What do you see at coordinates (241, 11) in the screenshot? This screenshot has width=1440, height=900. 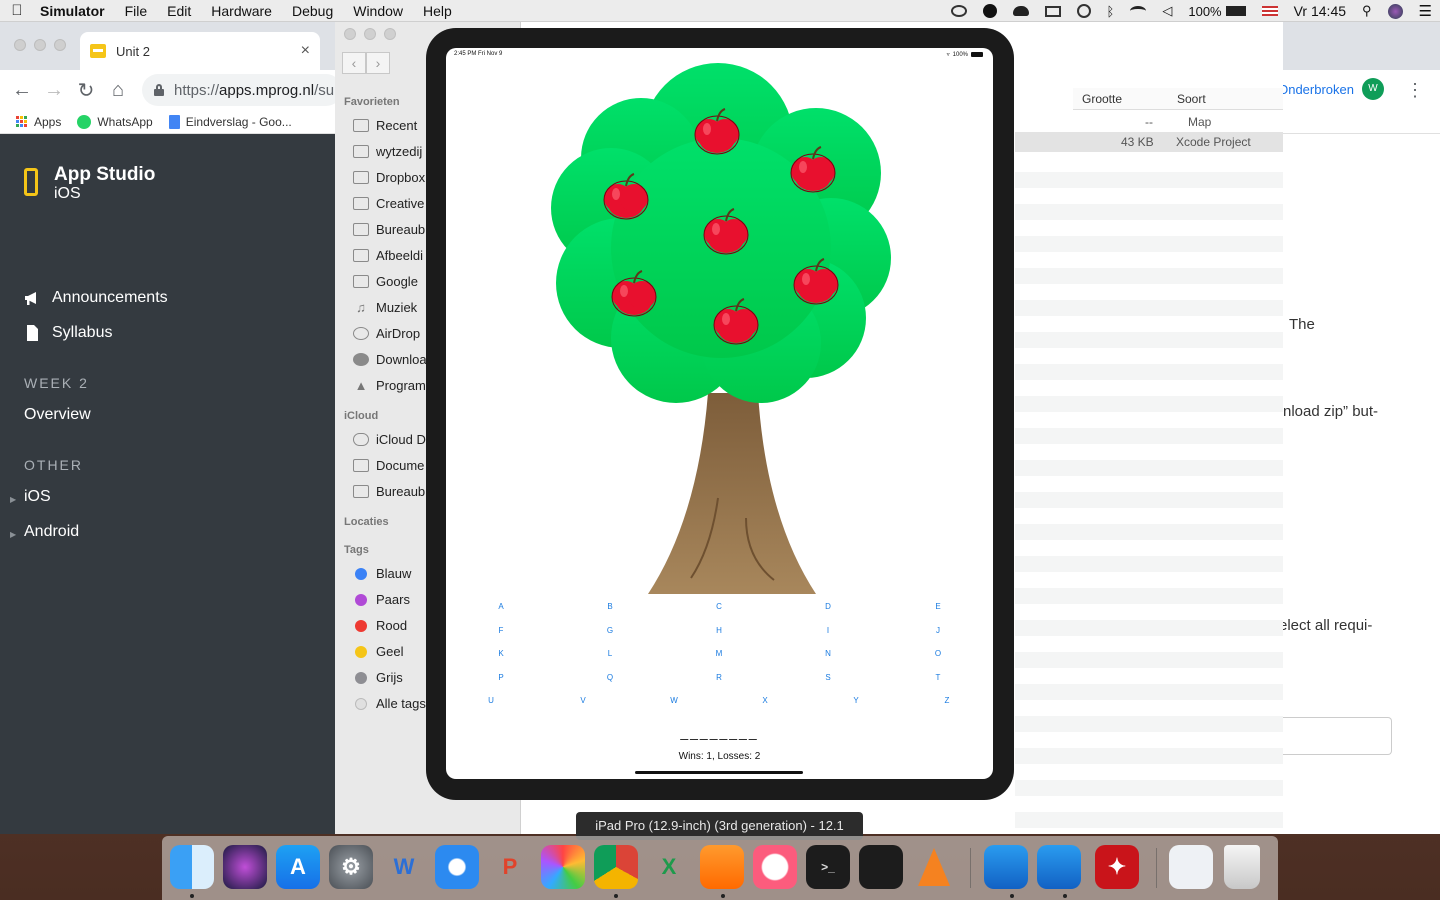 I see `menu-hardware: Hardware` at bounding box center [241, 11].